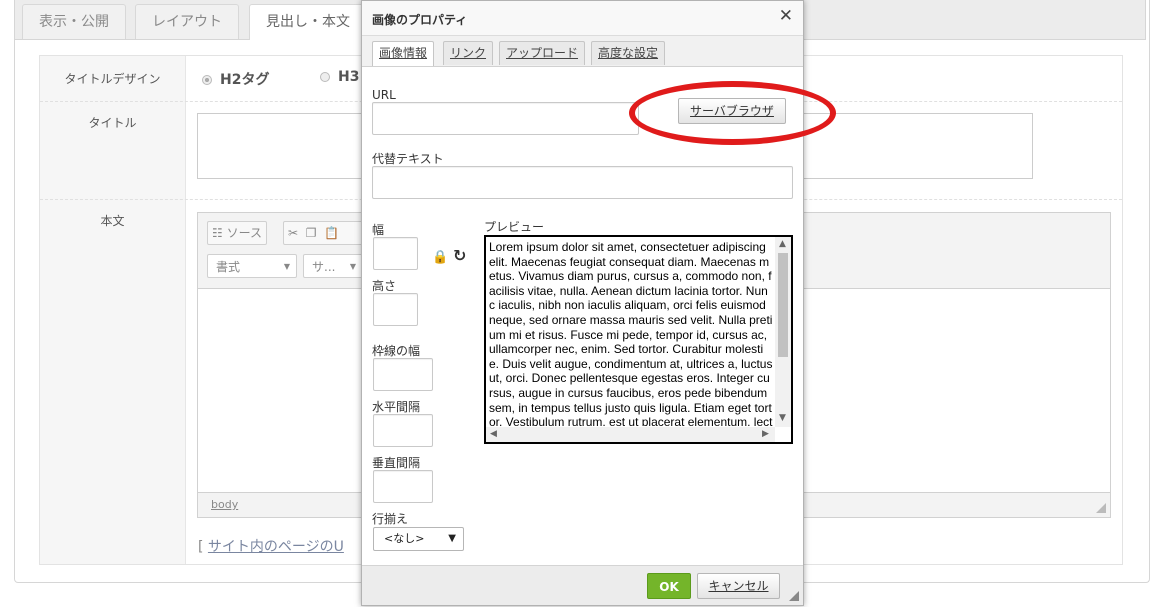  Describe the element at coordinates (252, 266) in the screenshot. I see `format-combo: 書式 ▼` at that location.